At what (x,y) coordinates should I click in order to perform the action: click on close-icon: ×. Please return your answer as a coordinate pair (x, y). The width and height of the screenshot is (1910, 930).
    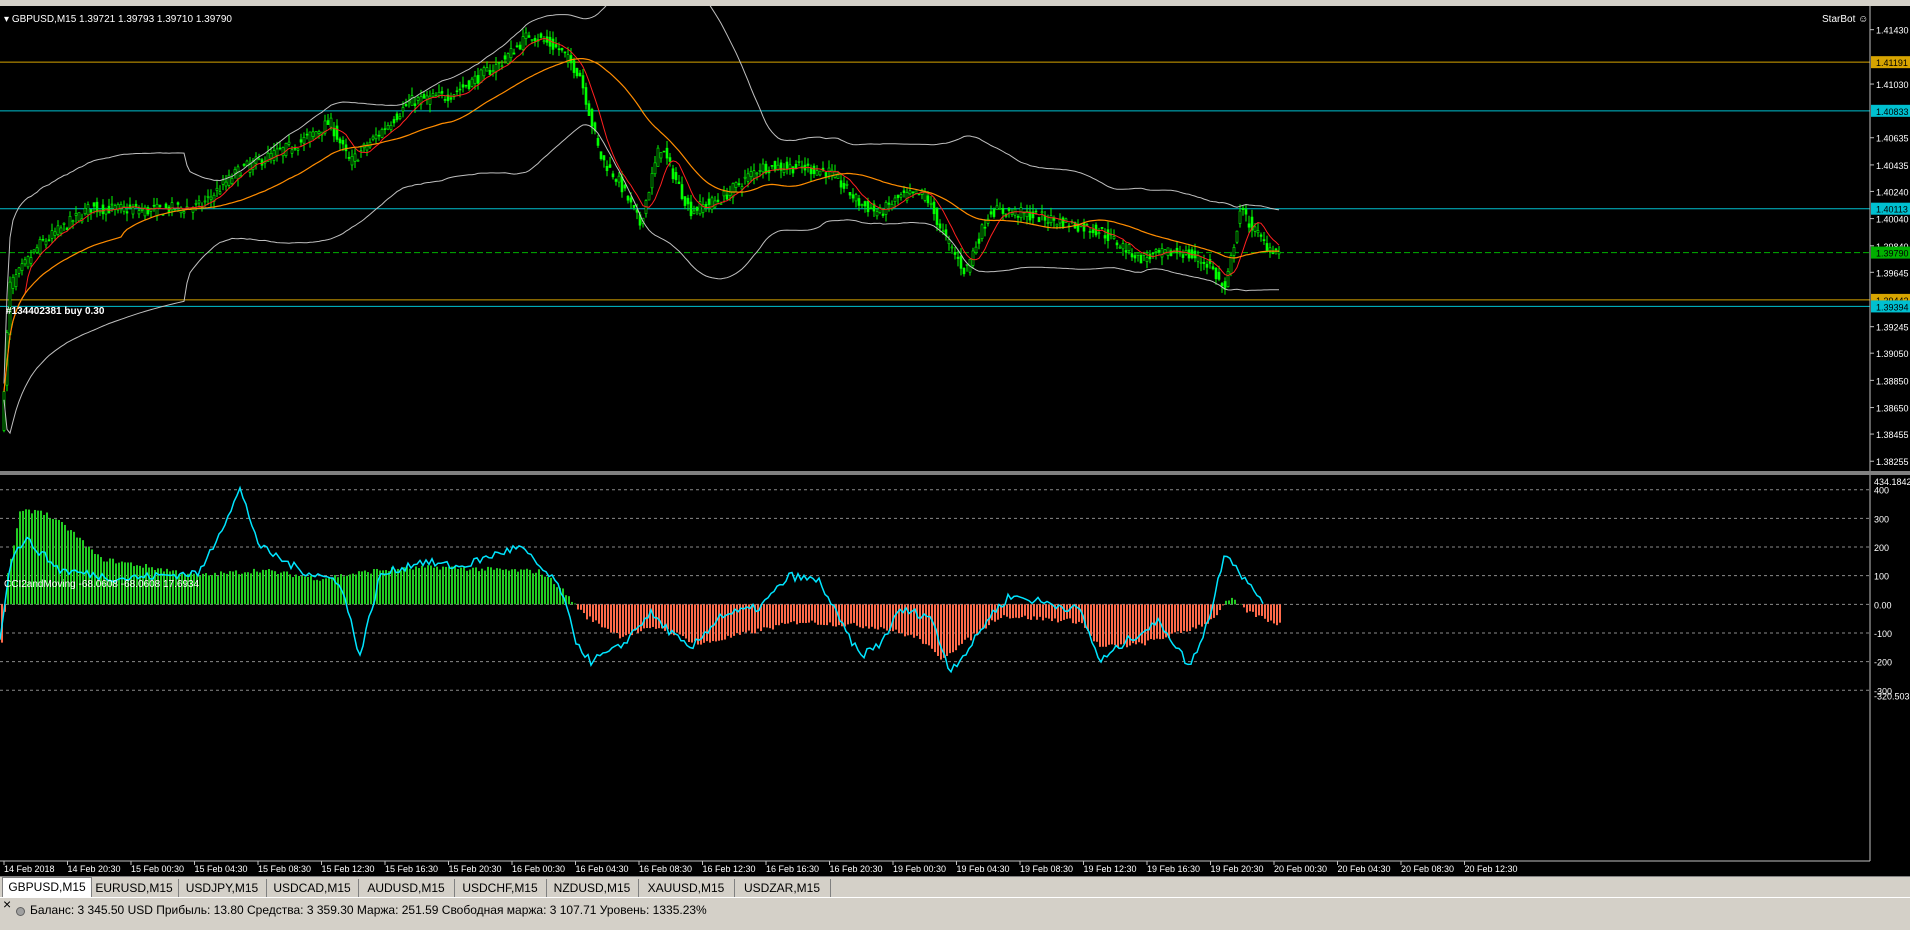
    Looking at the image, I should click on (7, 904).